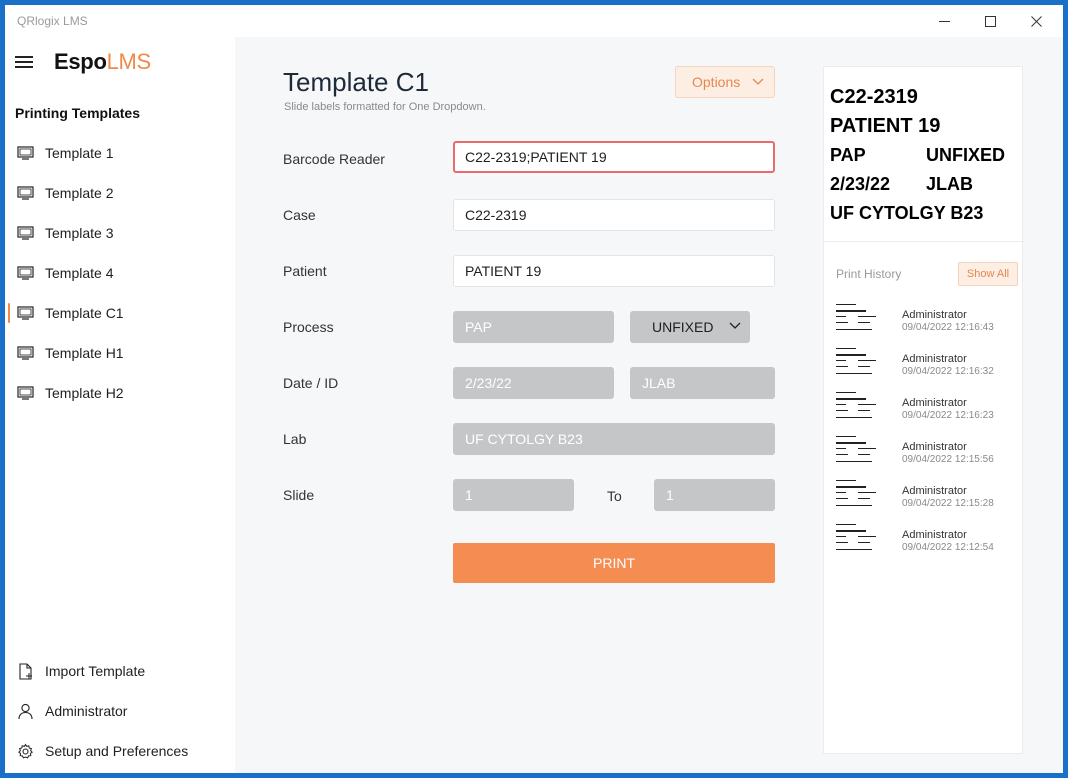  I want to click on history-item: Administrator 09/04/2022 12:16:43, so click(924, 321).